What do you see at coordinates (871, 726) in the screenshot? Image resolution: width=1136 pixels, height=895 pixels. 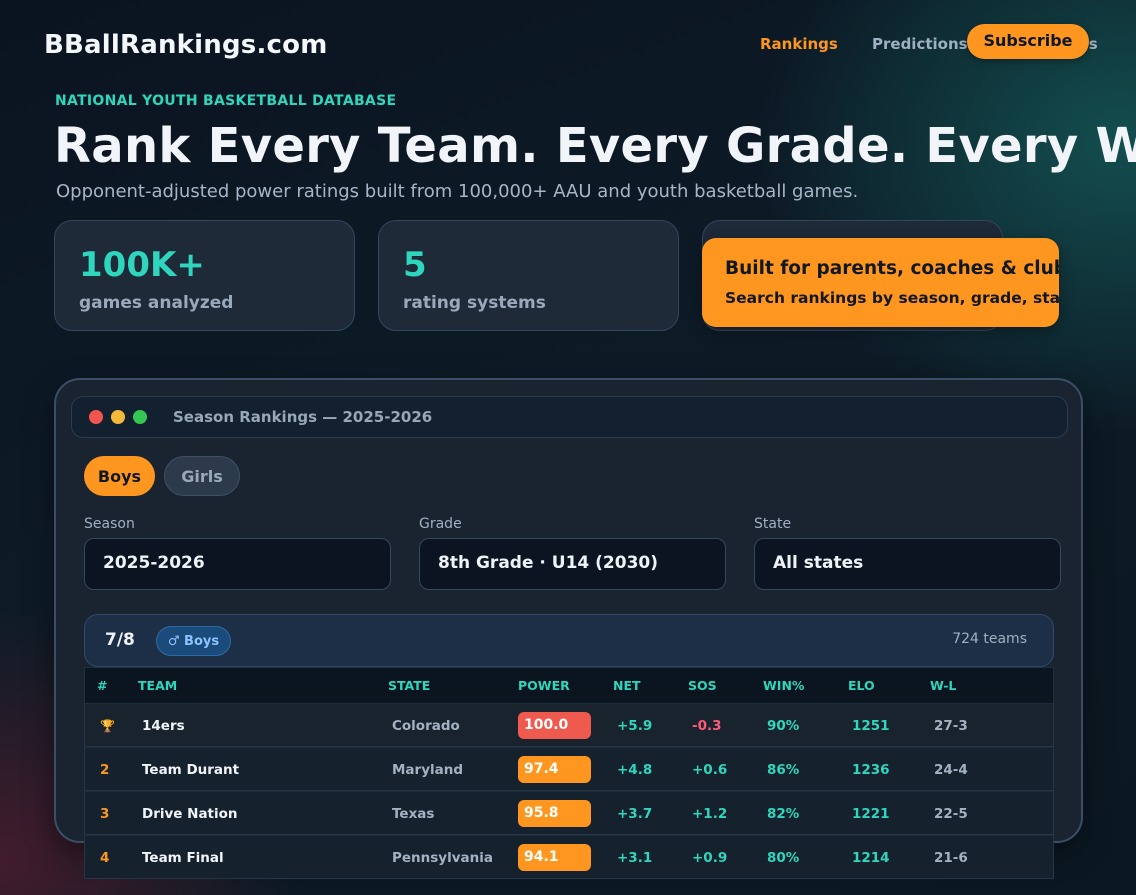 I see `elo-rating: 1251` at bounding box center [871, 726].